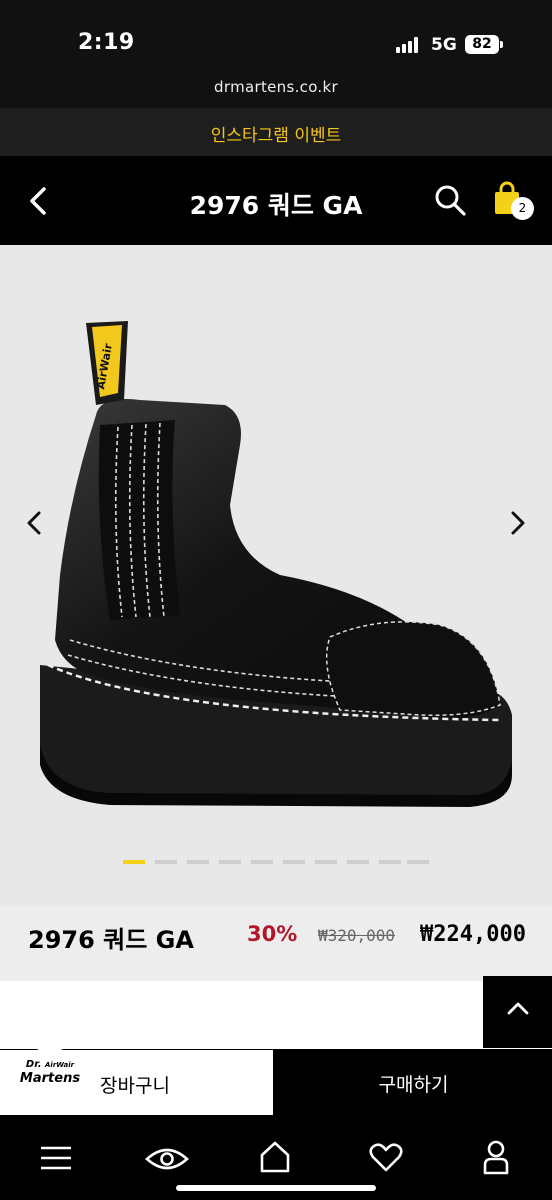 This screenshot has height=1200, width=552. Describe the element at coordinates (444, 45) in the screenshot. I see `network-type: 5G` at that location.